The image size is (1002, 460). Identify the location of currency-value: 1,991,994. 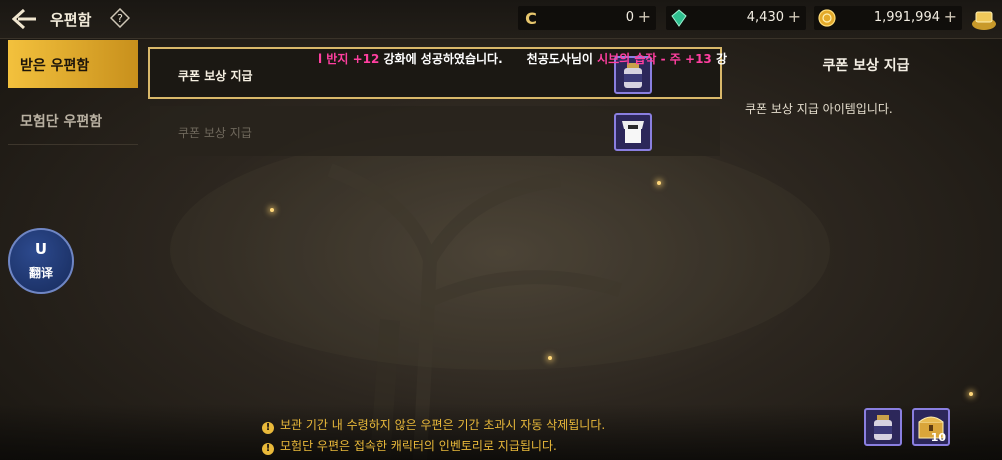
(906, 17).